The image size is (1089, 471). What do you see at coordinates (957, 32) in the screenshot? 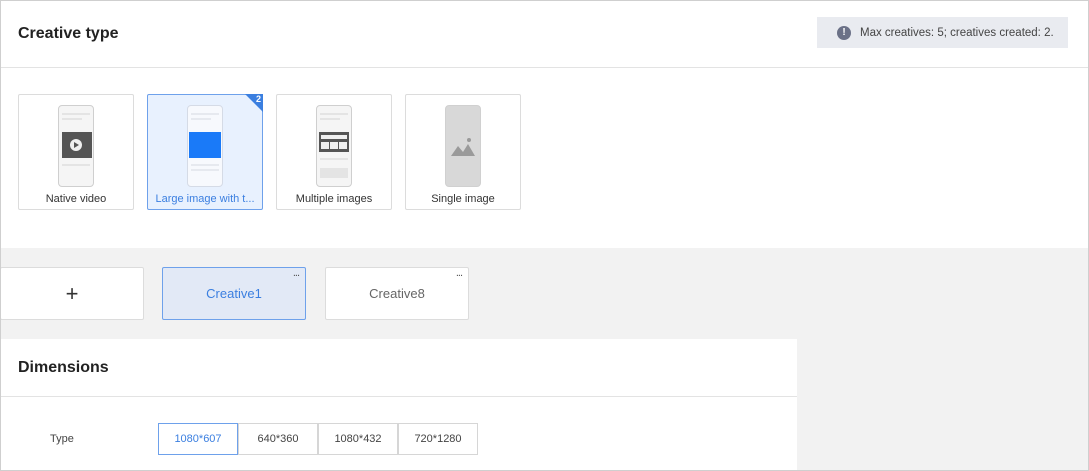
I see `notice-text: Max creatives: 5; creatives created: 2.` at bounding box center [957, 32].